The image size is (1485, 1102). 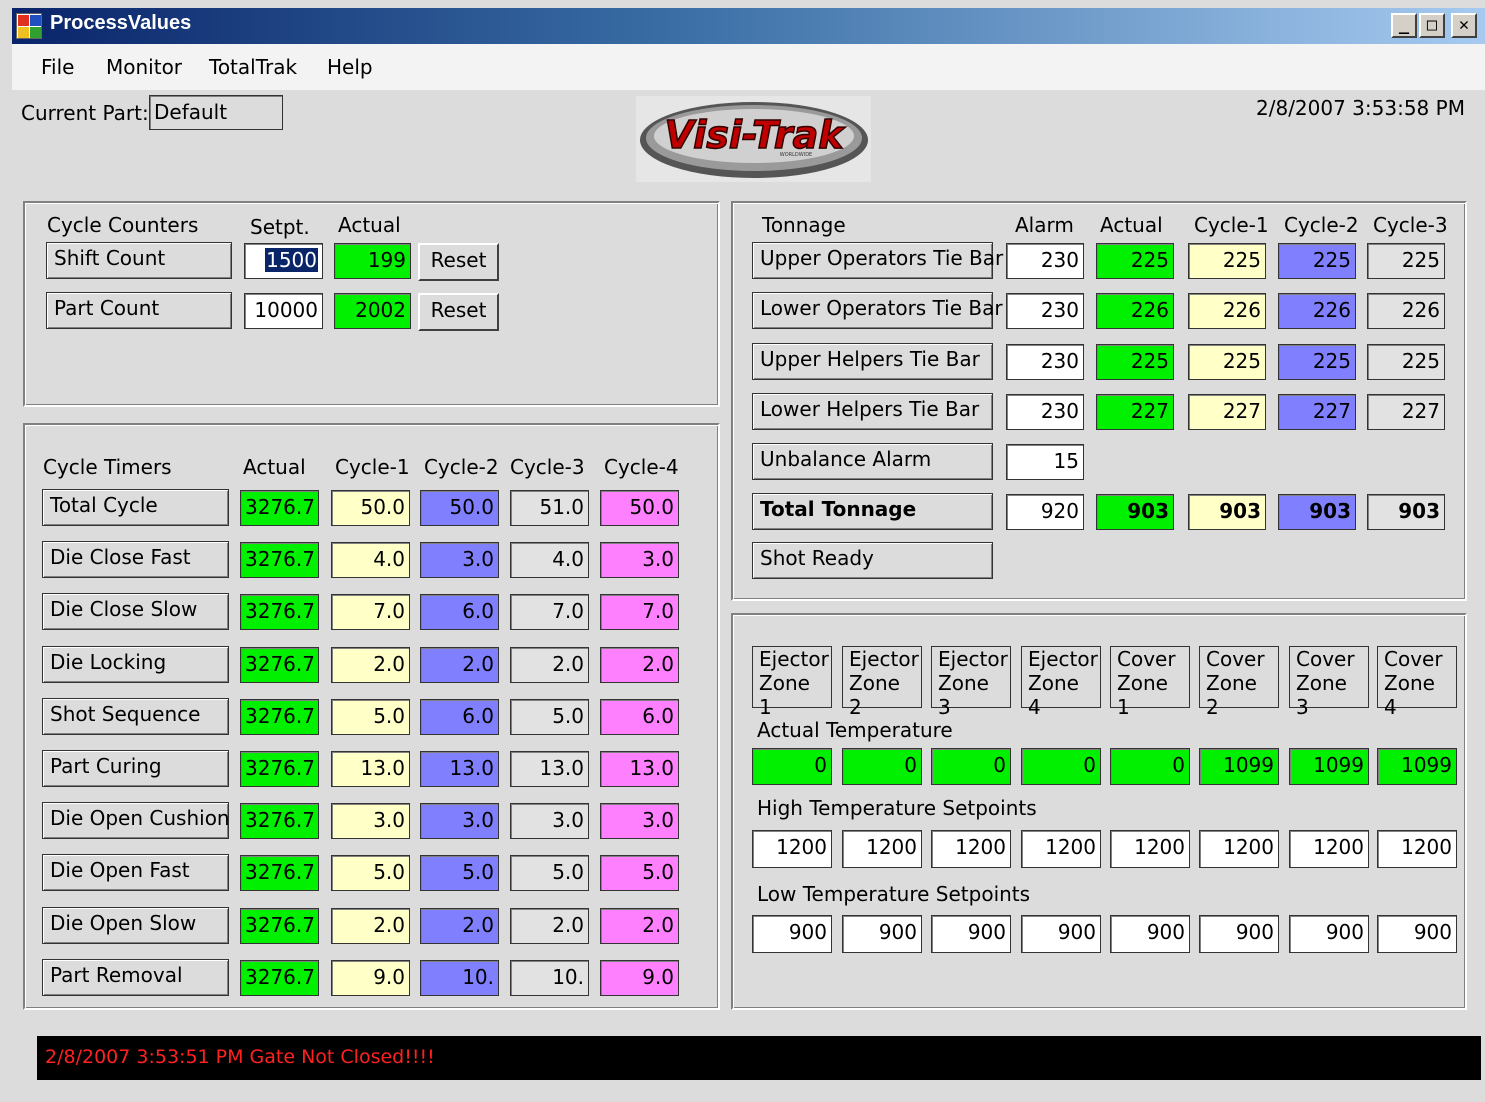 What do you see at coordinates (372, 261) in the screenshot?
I see `shift-count-actual: 199` at bounding box center [372, 261].